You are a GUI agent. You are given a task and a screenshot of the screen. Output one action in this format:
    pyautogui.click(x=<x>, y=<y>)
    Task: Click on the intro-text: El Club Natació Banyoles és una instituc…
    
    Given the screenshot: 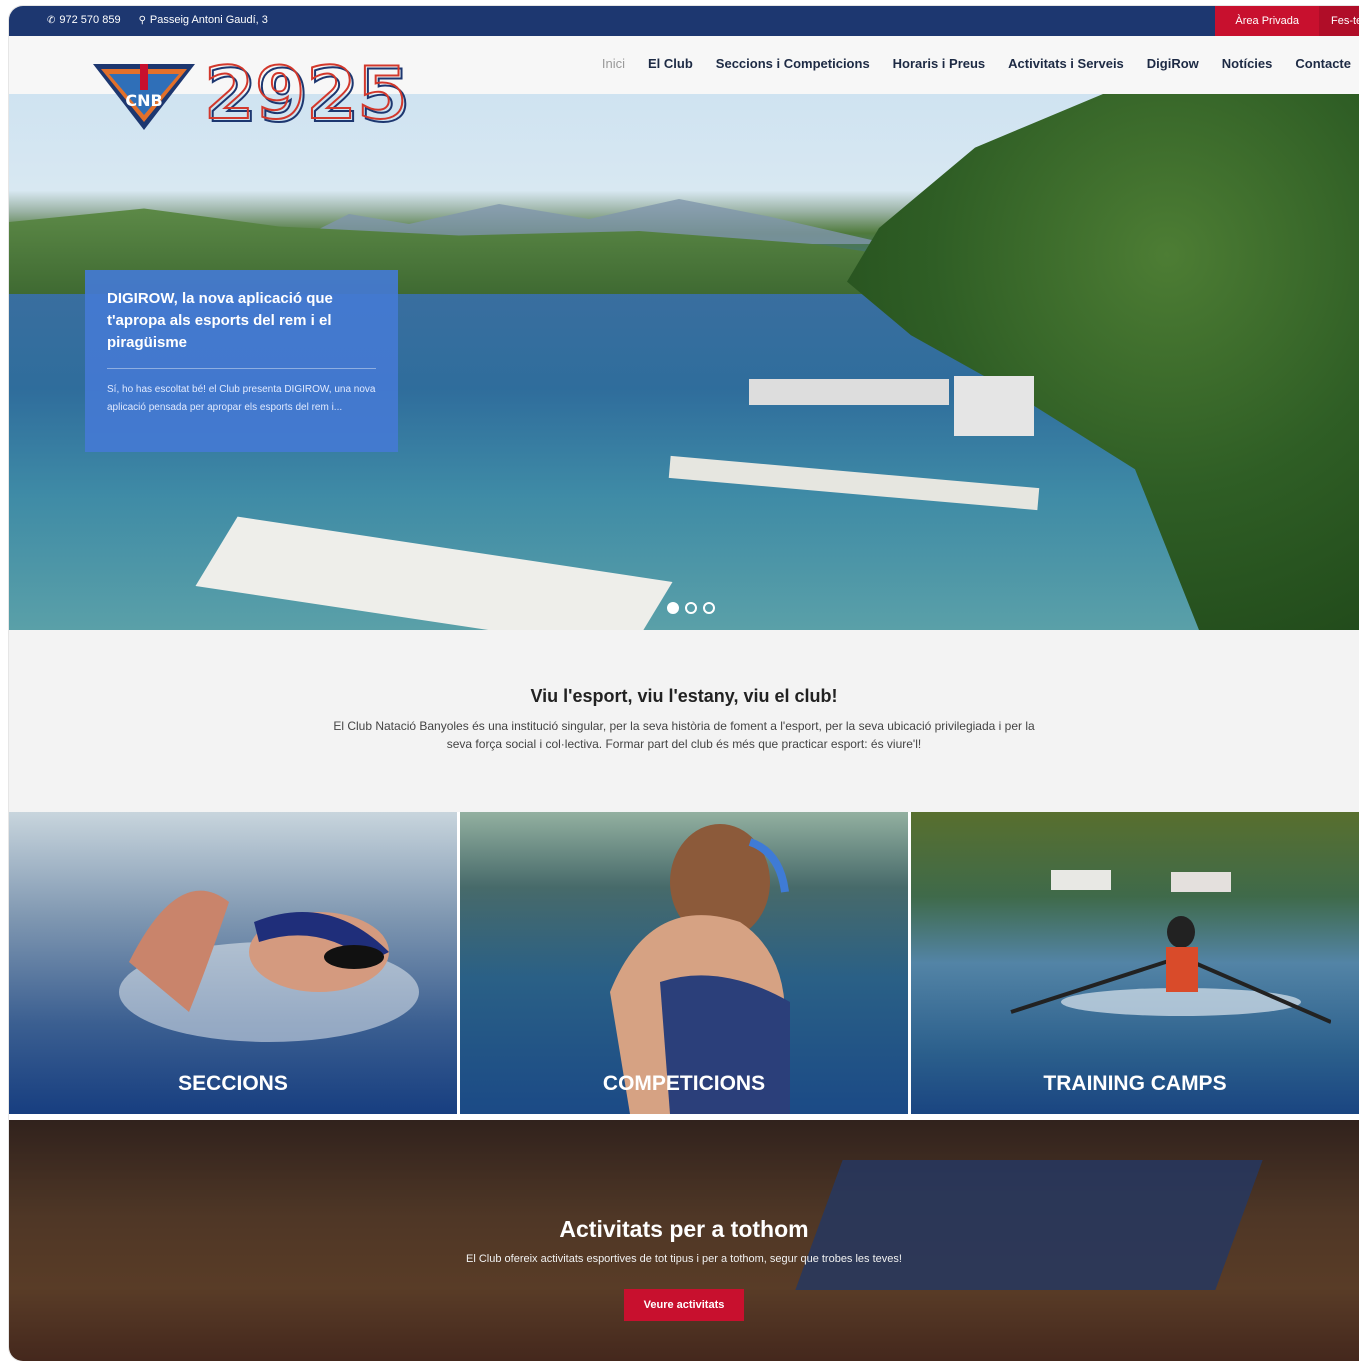 What is the action you would take?
    pyautogui.click(x=684, y=735)
    